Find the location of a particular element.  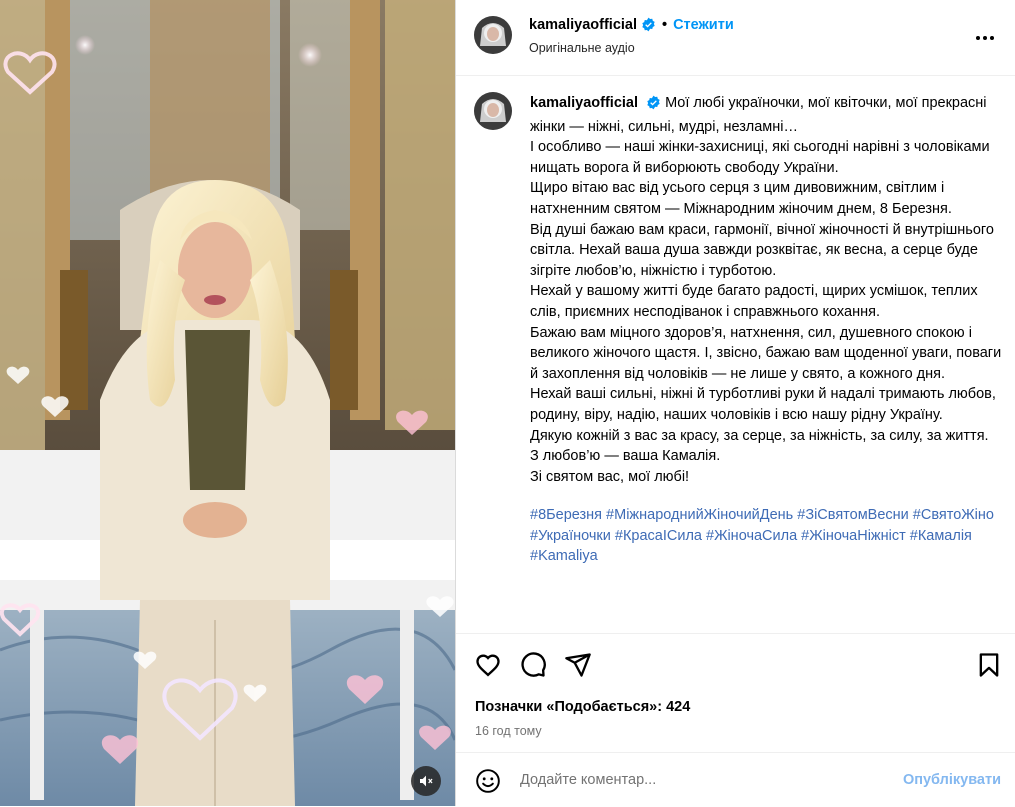

avatar is located at coordinates (493, 35).